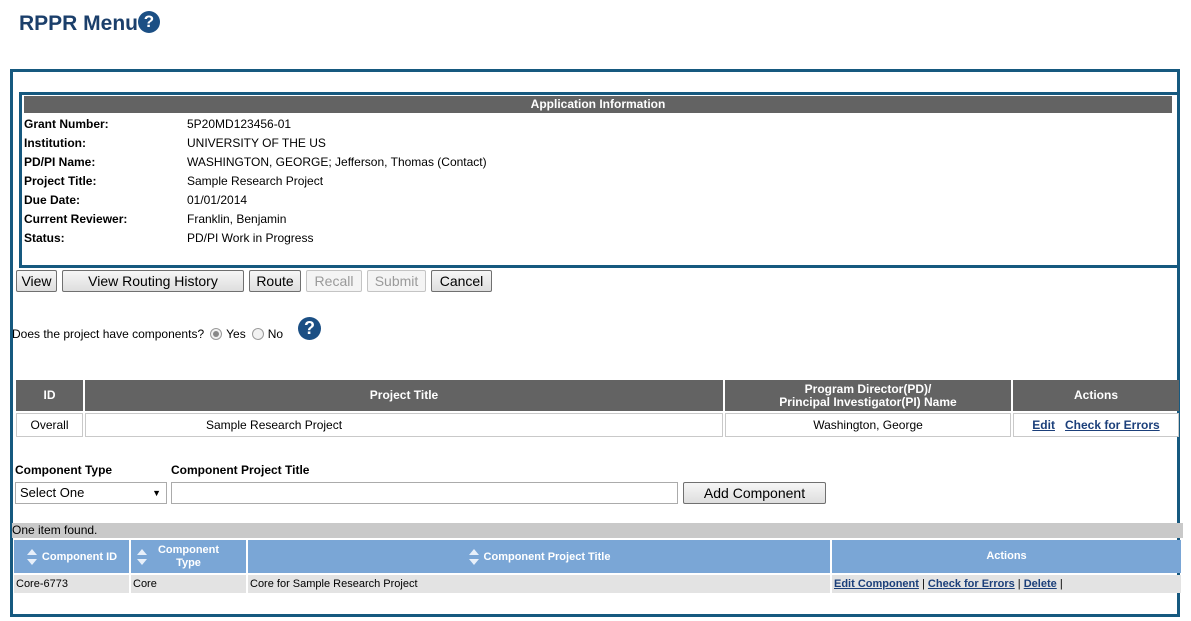 This screenshot has height=621, width=1191. Describe the element at coordinates (240, 470) in the screenshot. I see `component-project-title-label: Component Project Title` at that location.